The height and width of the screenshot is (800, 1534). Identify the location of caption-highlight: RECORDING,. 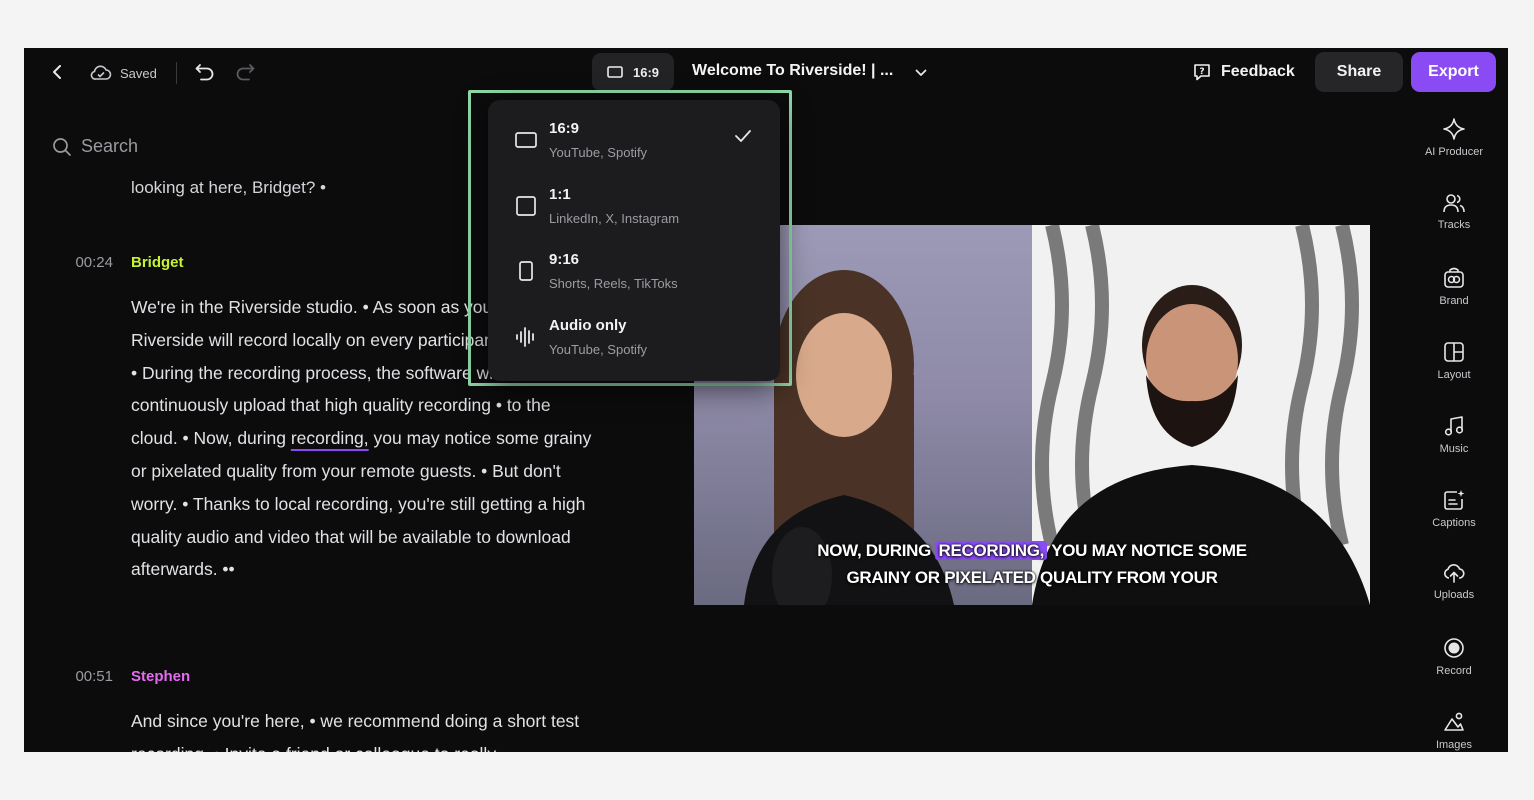
(991, 550).